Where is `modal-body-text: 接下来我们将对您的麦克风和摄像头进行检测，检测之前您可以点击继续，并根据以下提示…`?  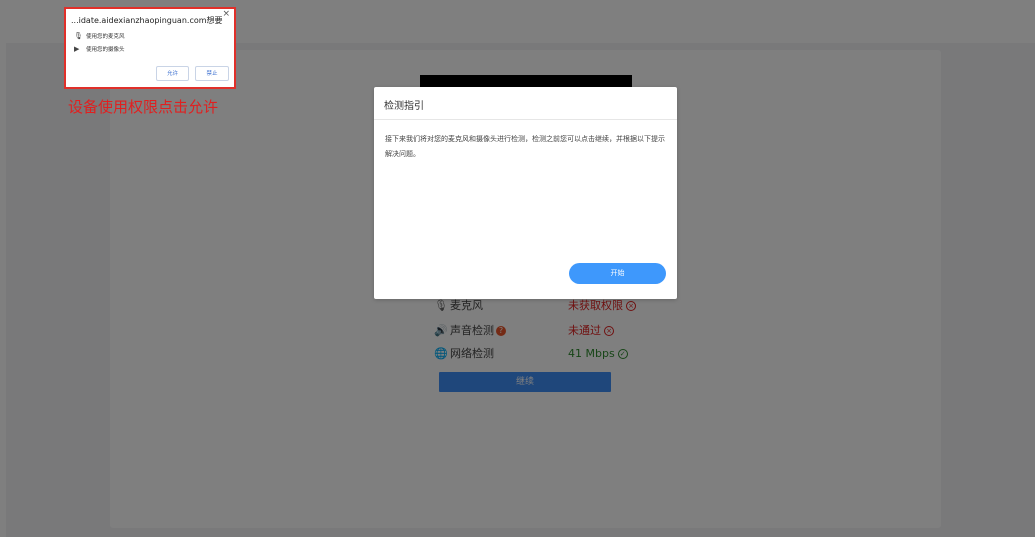 modal-body-text: 接下来我们将对您的麦克风和摄像头进行检测，检测之前您可以点击继续，并根据以下提示… is located at coordinates (525, 146).